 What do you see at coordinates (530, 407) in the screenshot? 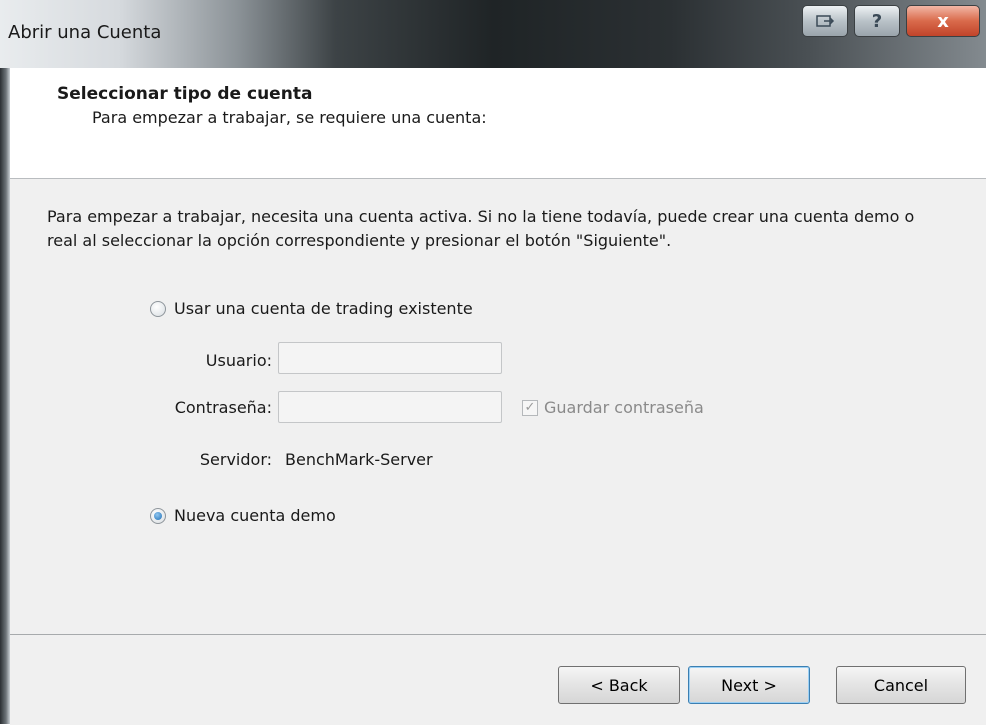
I see `save-password-checkbox: ✓` at bounding box center [530, 407].